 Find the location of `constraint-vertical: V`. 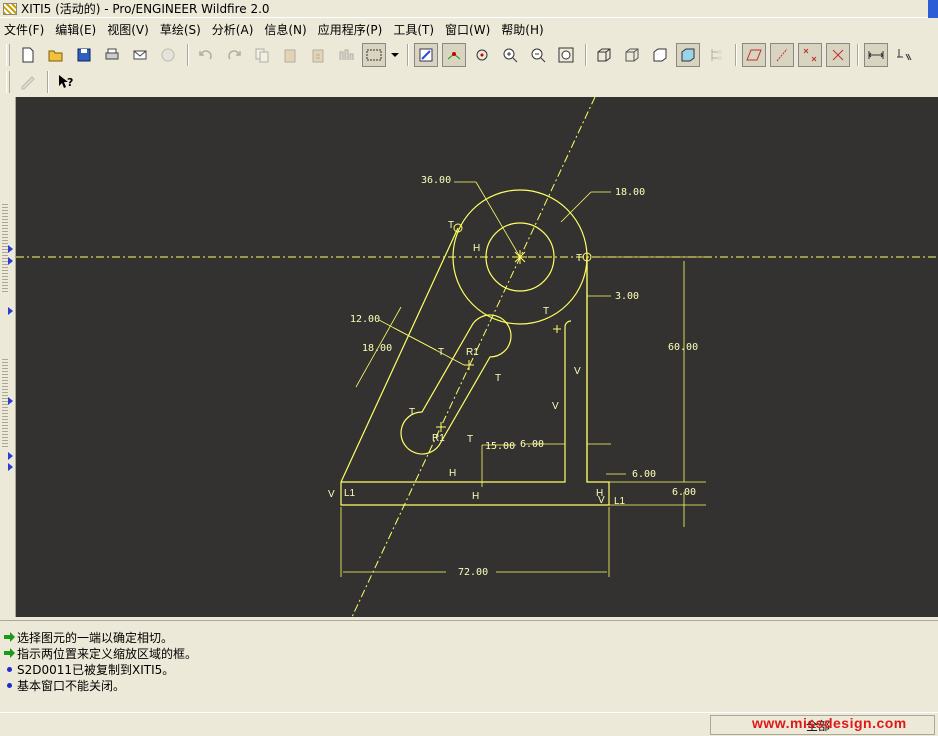

constraint-vertical: V is located at coordinates (331, 494).